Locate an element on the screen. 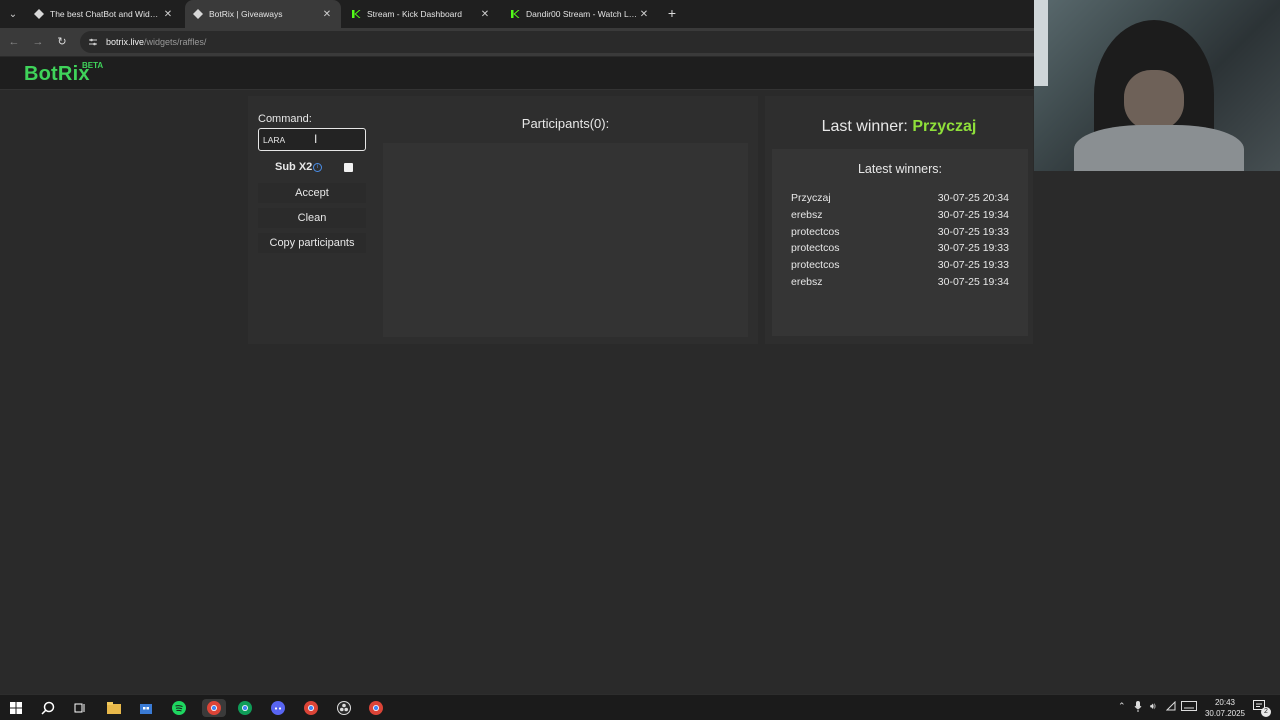  address-bar: botrix.live/widgets/raffles/ is located at coordinates (557, 42).